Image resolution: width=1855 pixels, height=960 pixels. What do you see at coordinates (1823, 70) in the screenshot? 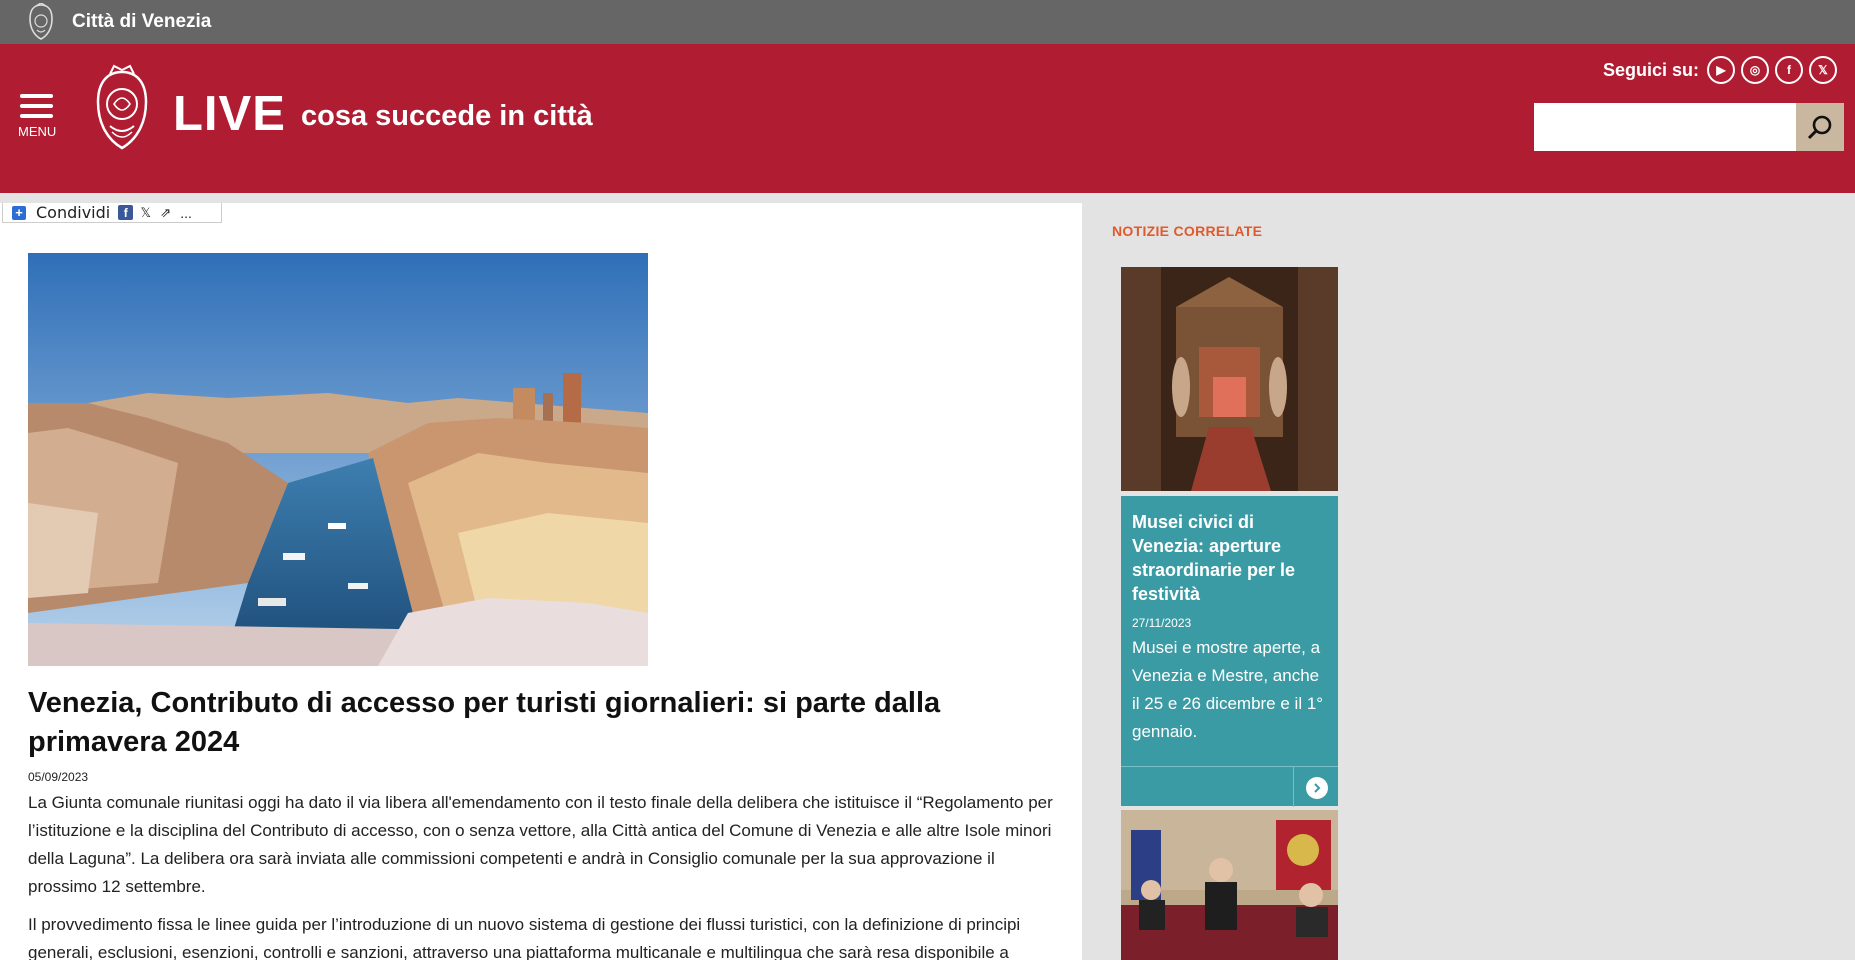
I see `x-icon: 𝕏` at bounding box center [1823, 70].